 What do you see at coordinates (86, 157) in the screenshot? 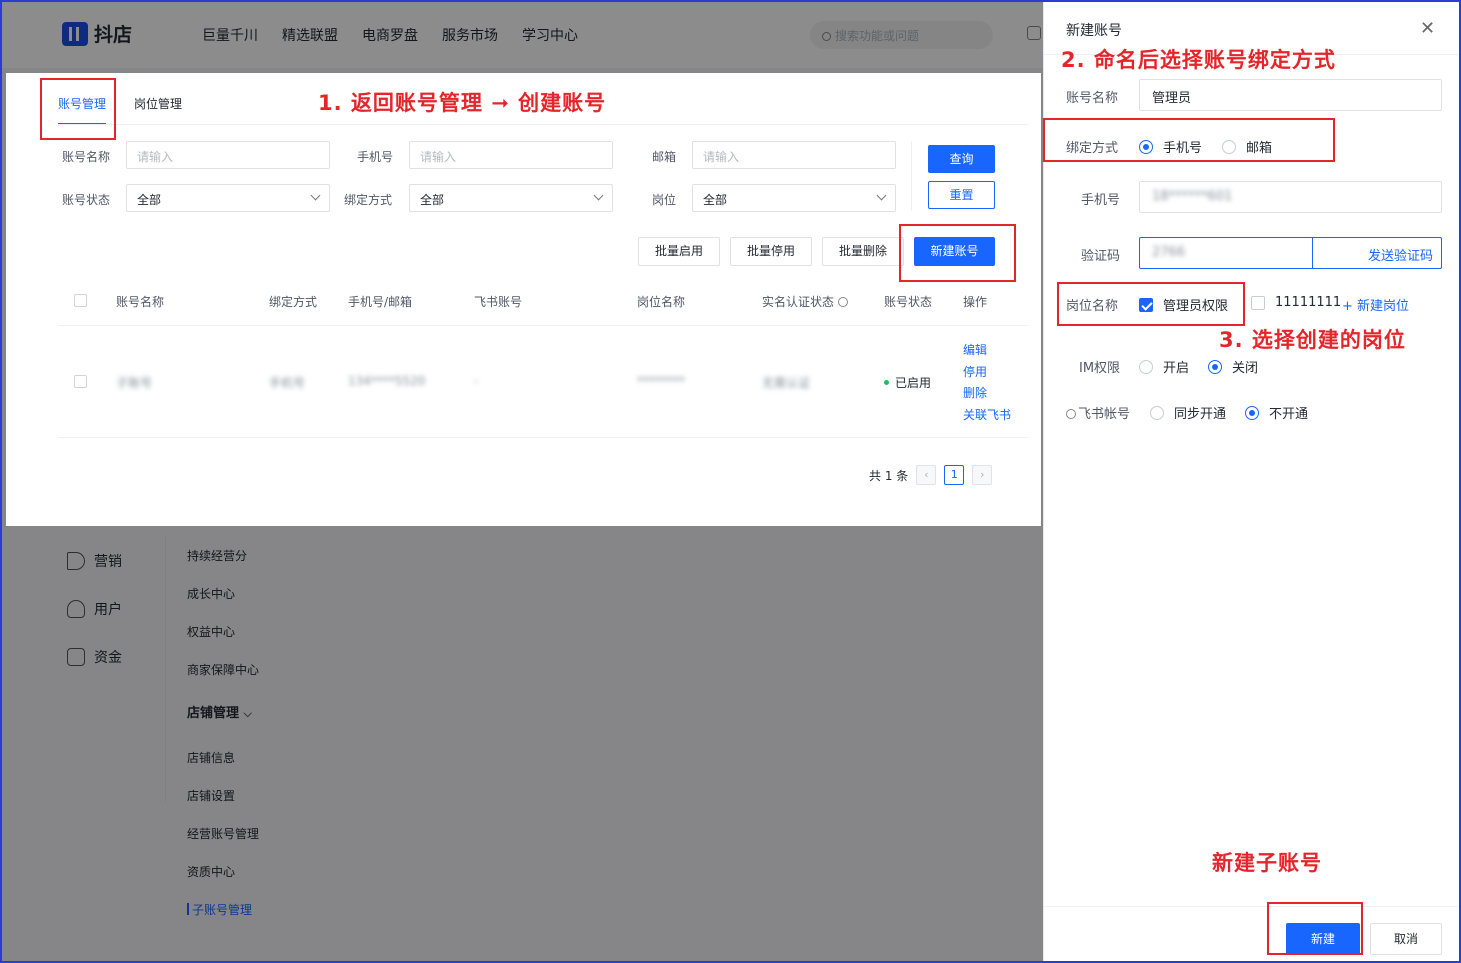
I see `filter-label-account-name: 账号名称` at bounding box center [86, 157].